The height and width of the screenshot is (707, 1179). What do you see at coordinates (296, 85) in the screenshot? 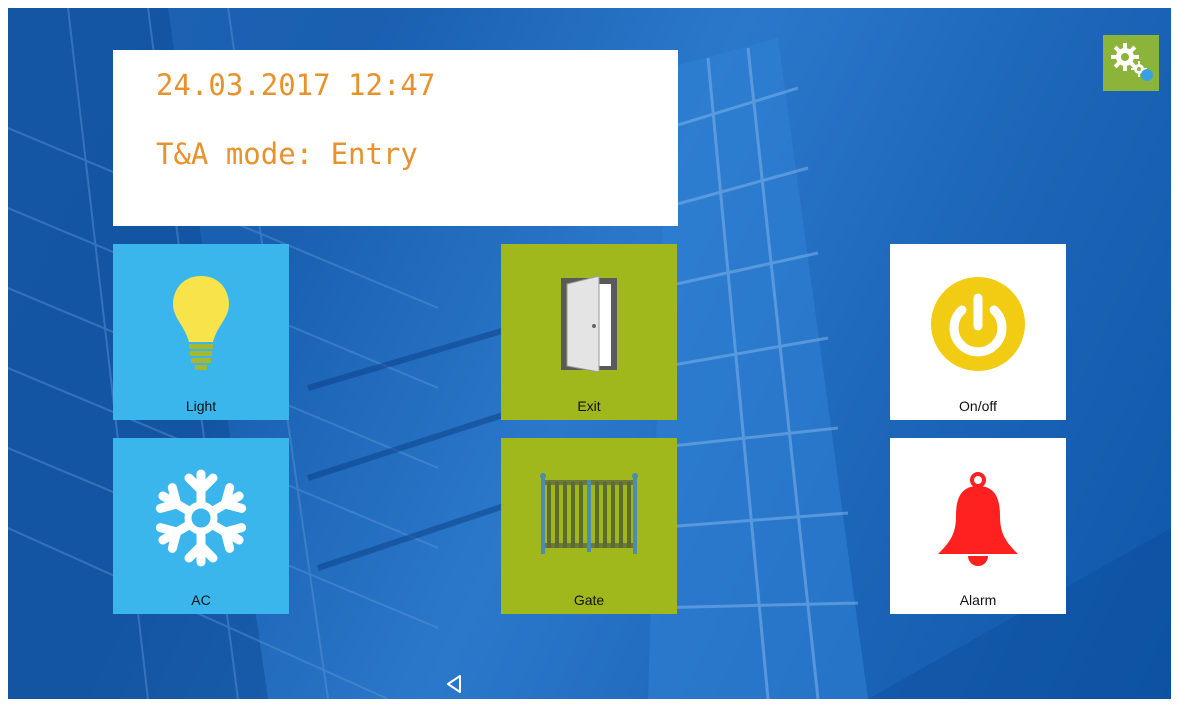
I see `datetime-text: 24.03.2017 12:47` at bounding box center [296, 85].